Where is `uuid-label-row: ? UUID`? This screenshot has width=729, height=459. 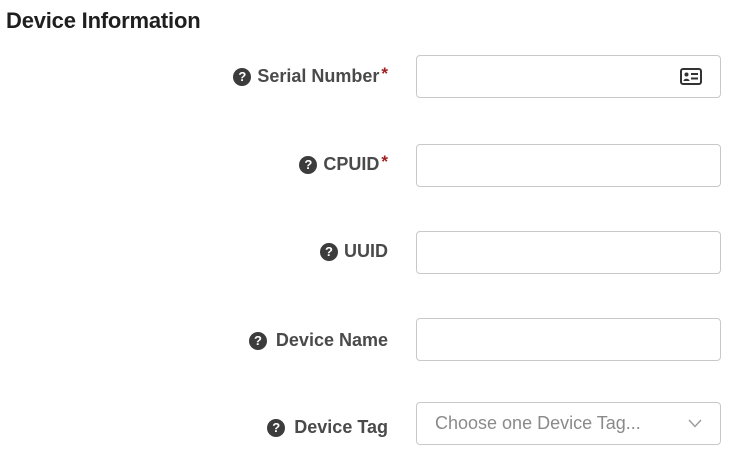
uuid-label-row: ? UUID is located at coordinates (354, 251).